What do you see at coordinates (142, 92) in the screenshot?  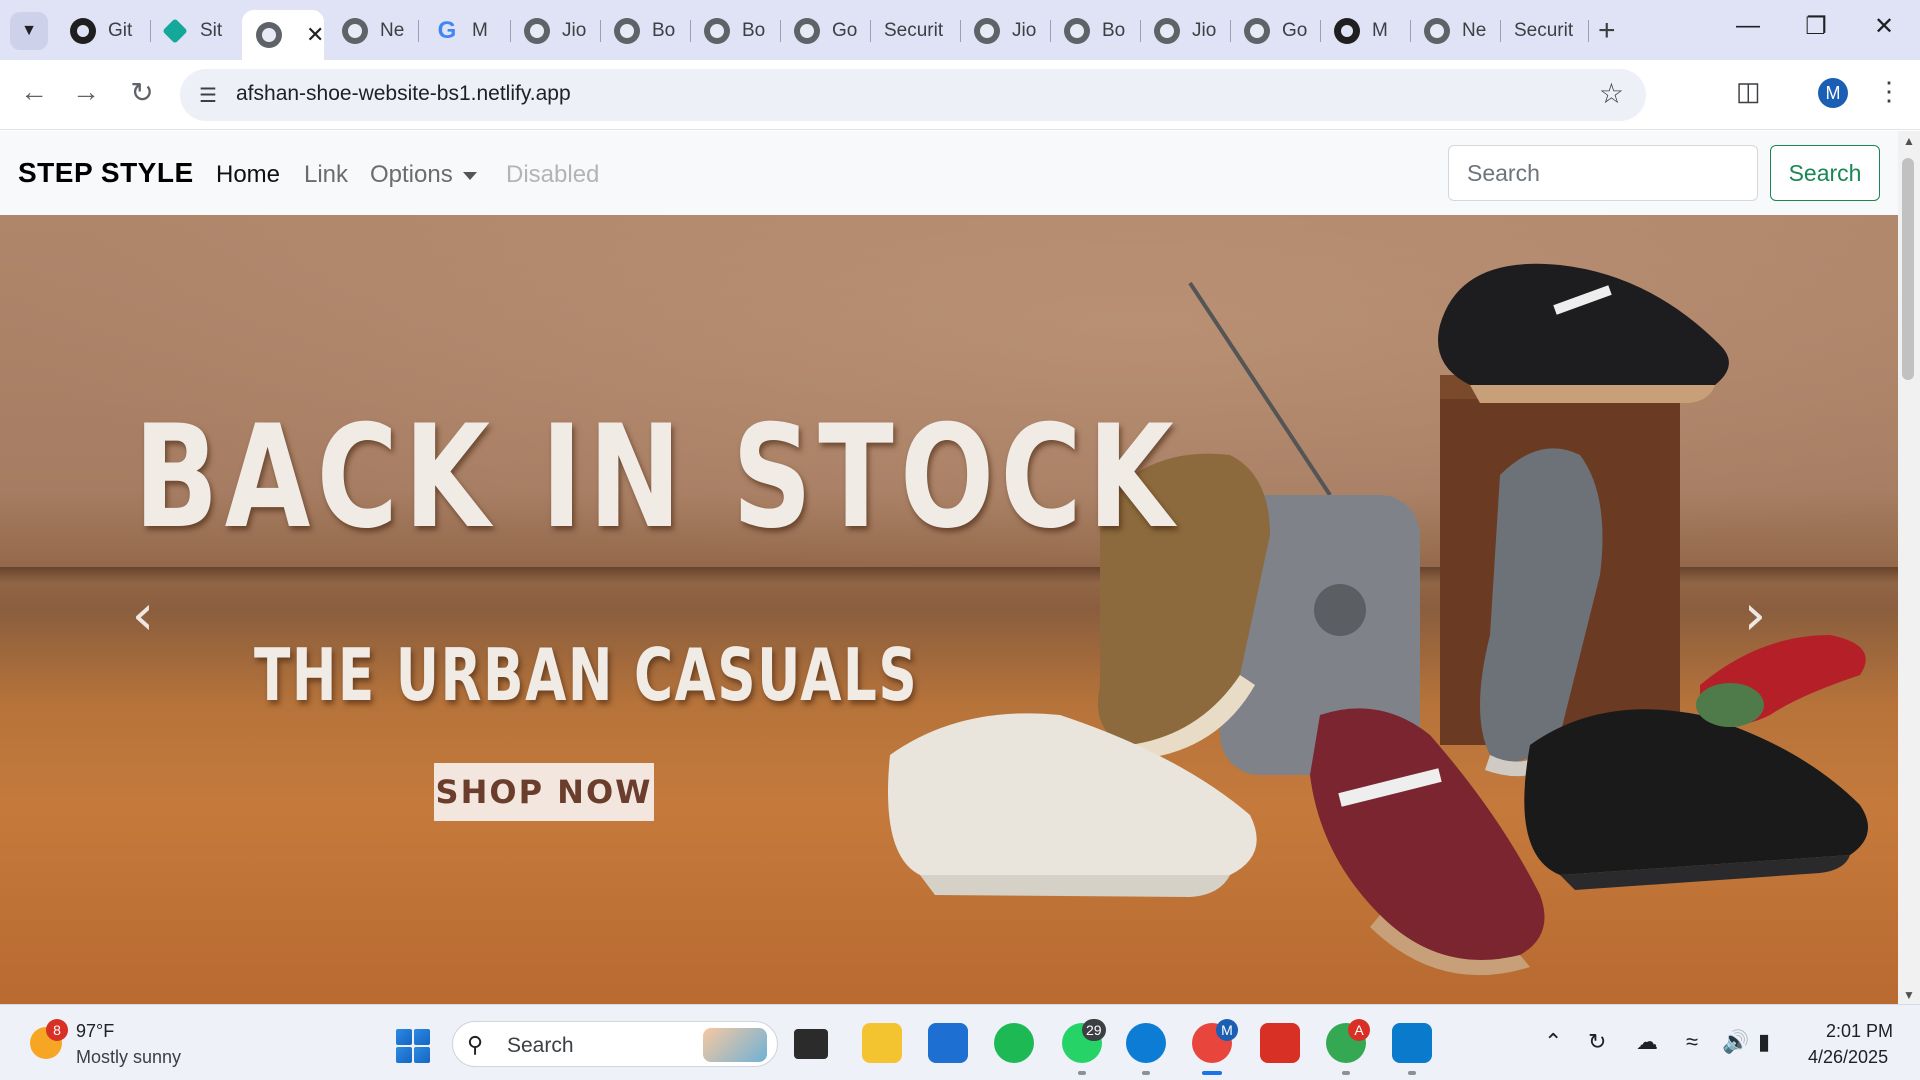 I see `reload-icon: ↻` at bounding box center [142, 92].